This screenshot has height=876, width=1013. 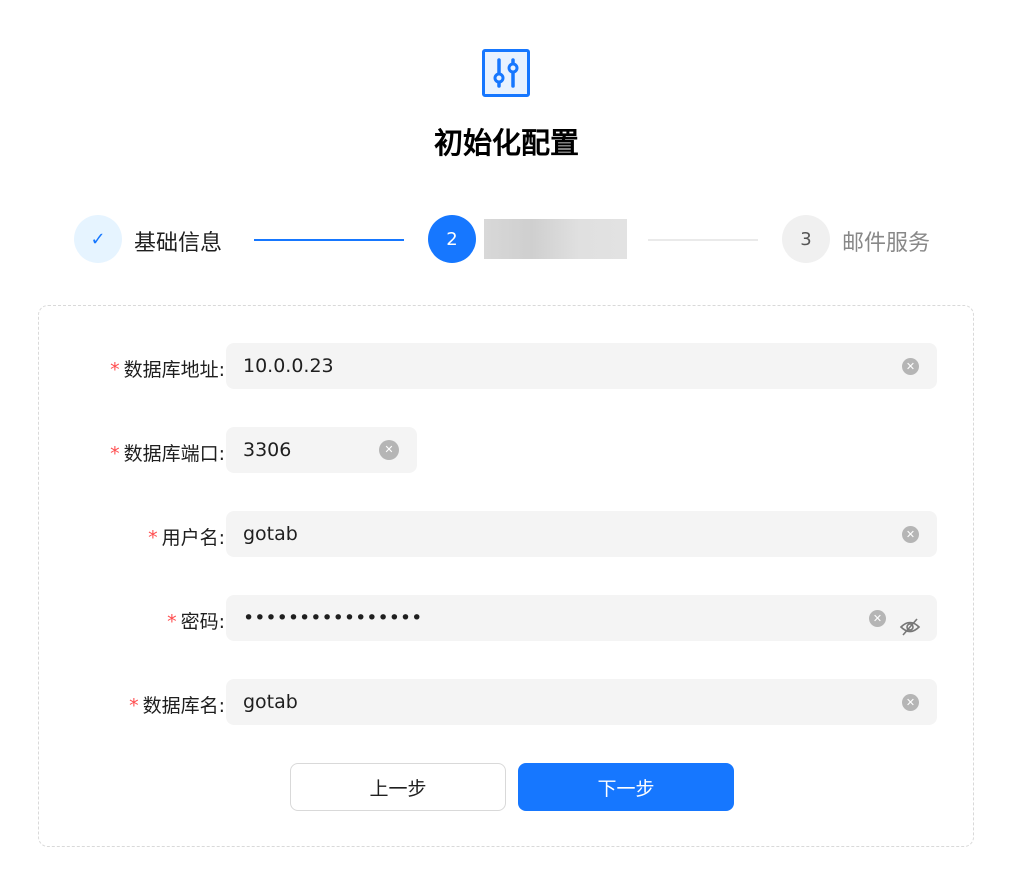 What do you see at coordinates (321, 450) in the screenshot?
I see `db-port-input: 3306 ✕` at bounding box center [321, 450].